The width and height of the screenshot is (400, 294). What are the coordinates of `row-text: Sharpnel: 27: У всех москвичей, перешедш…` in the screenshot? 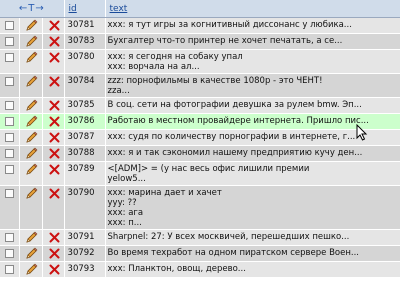 It's located at (252, 237).